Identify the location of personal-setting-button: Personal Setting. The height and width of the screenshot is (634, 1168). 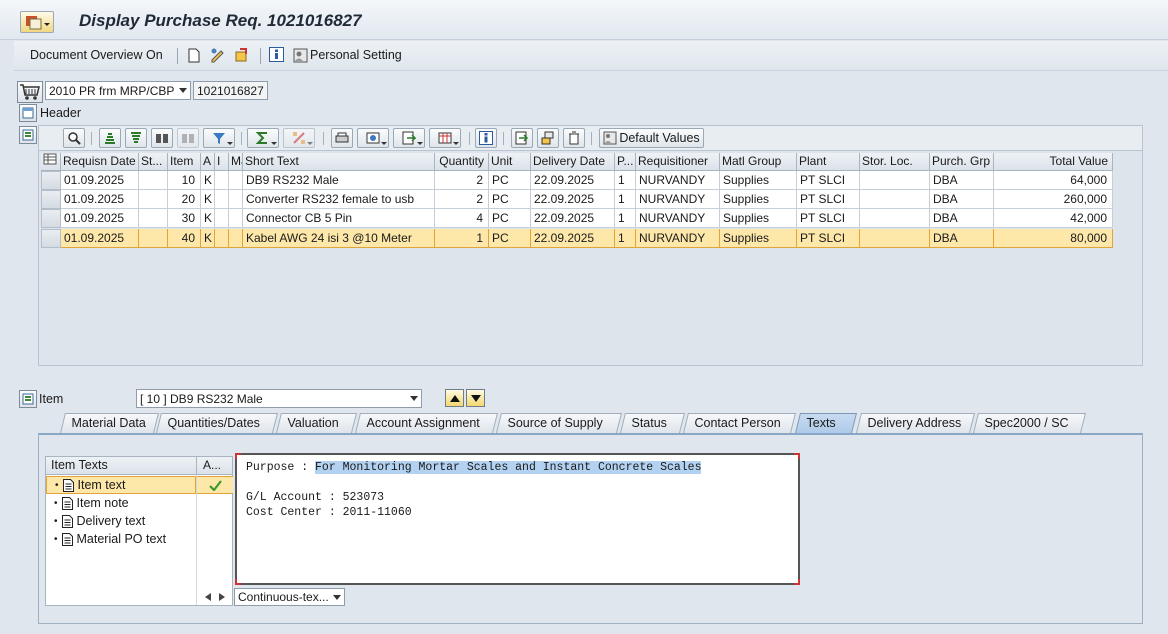
(356, 55).